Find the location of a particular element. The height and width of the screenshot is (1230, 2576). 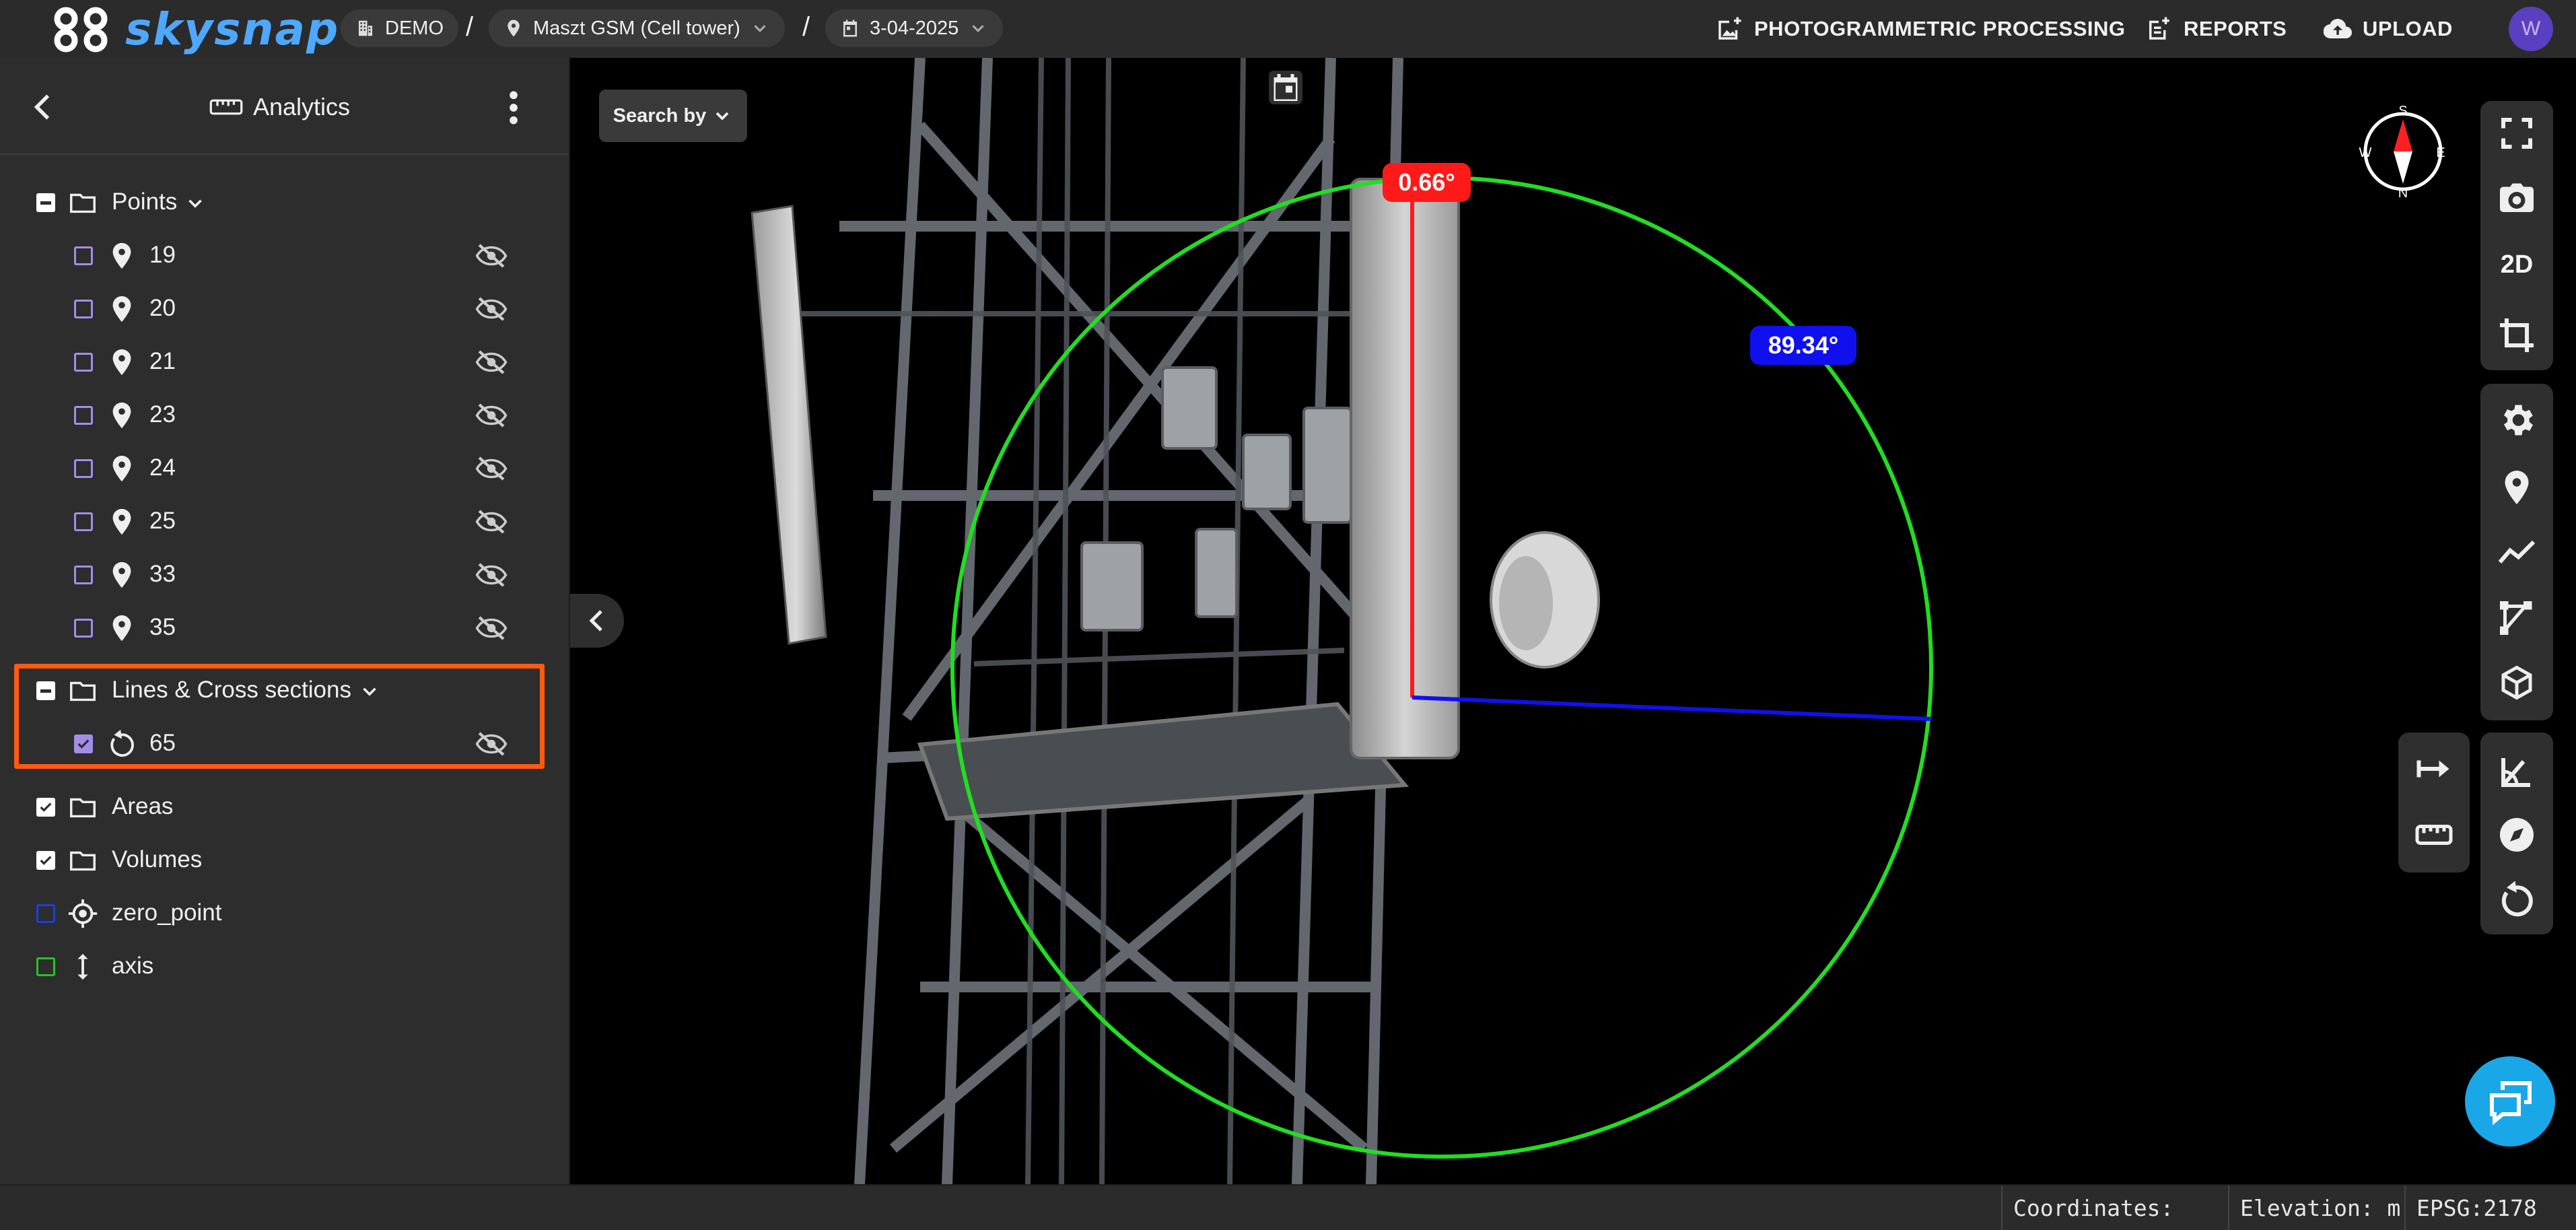

tree-item-label: 21 is located at coordinates (162, 361).